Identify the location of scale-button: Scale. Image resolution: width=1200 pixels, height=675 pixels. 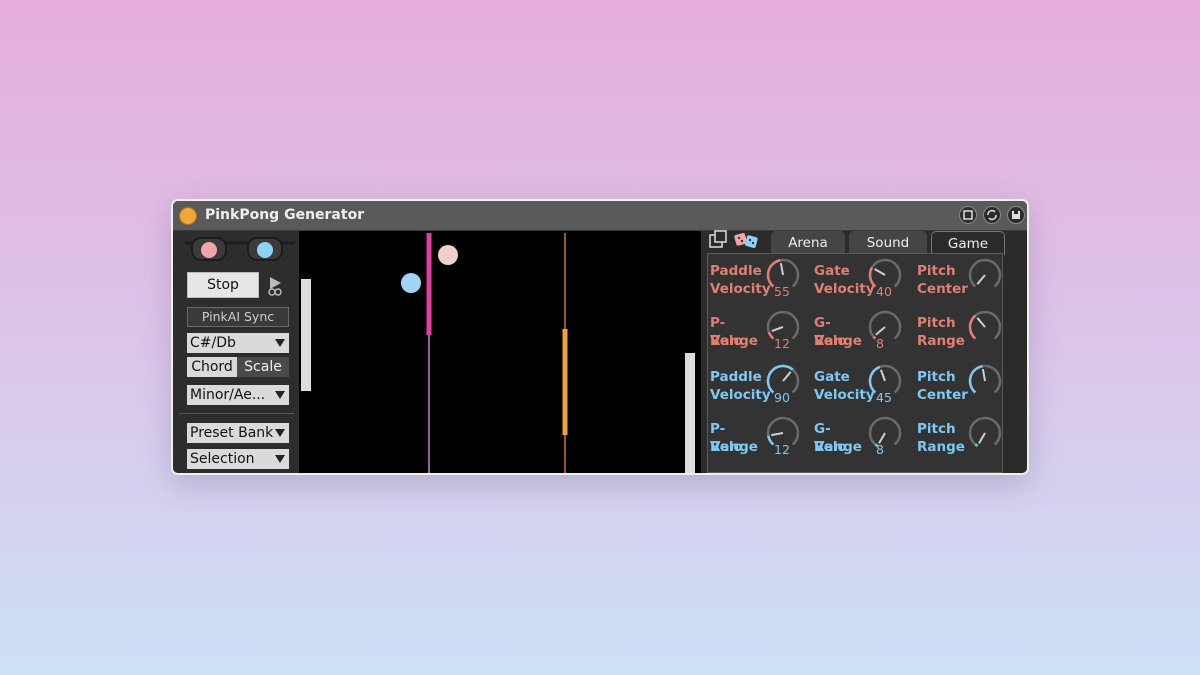
(263, 367).